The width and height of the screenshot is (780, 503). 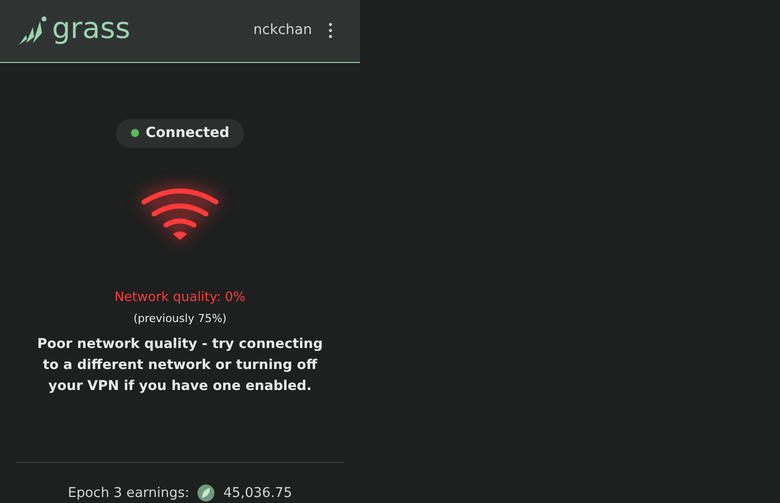 I want to click on status-badge: Connected, so click(x=180, y=133).